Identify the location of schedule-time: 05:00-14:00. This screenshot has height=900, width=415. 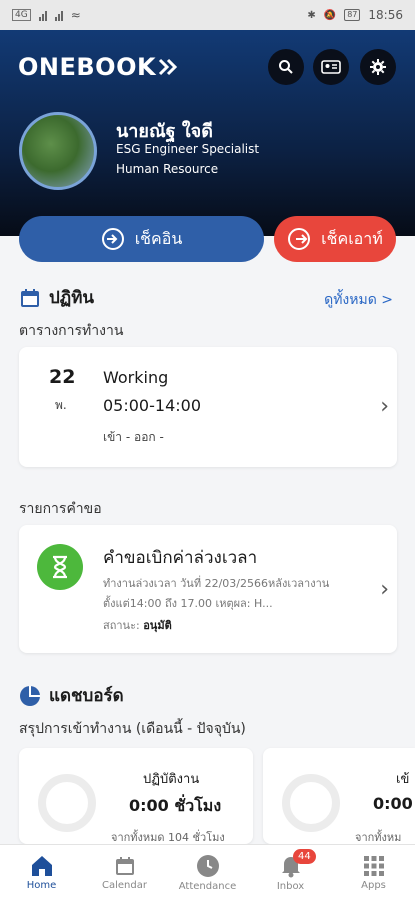
(152, 405).